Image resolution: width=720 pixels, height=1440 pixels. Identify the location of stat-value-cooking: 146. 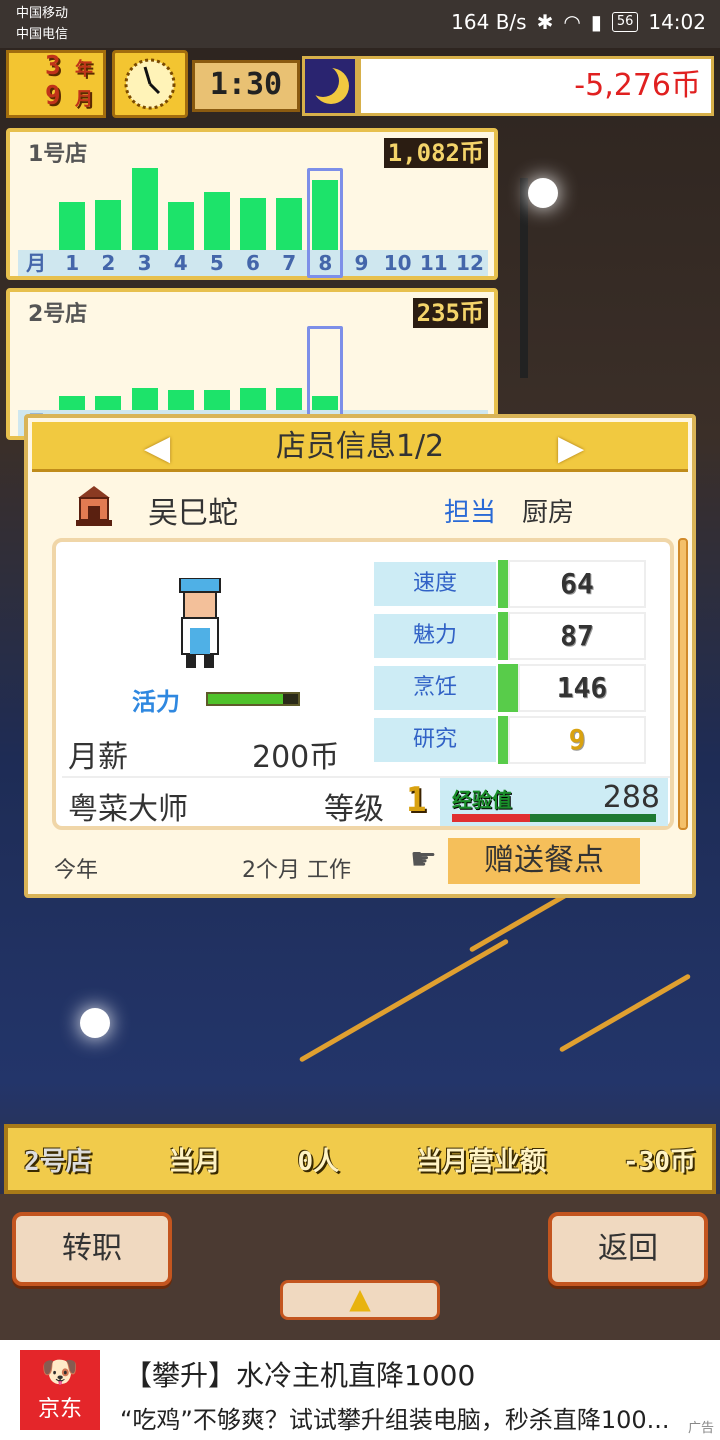
(582, 688).